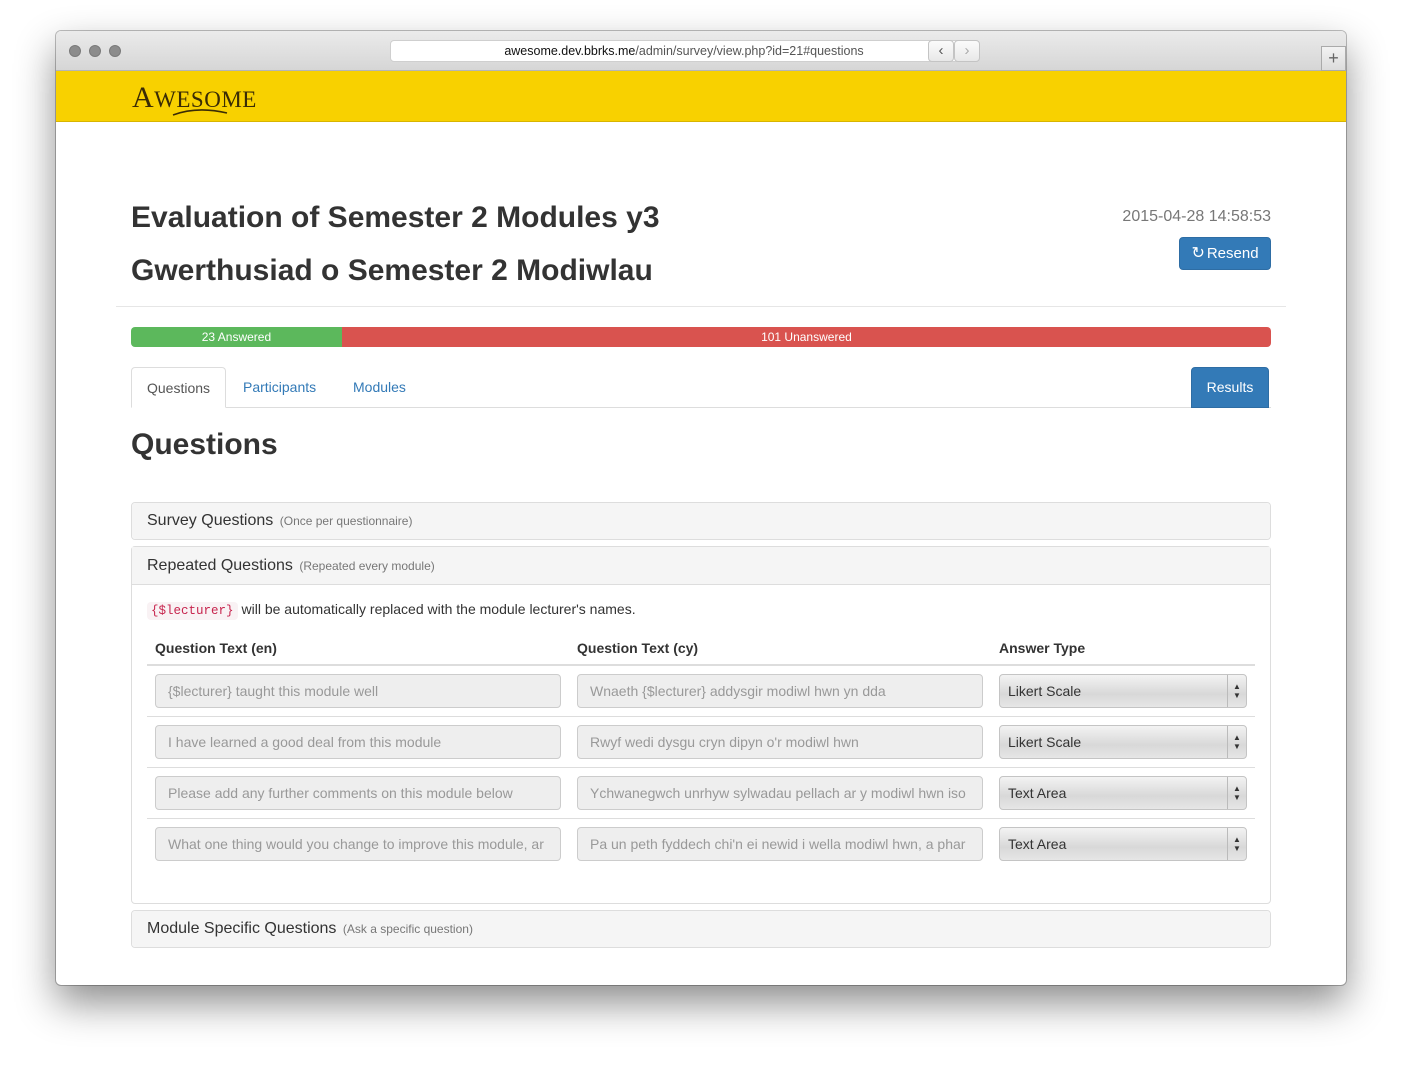 The width and height of the screenshot is (1402, 1065). I want to click on panel-subtitle: (Once per questionnaire), so click(346, 521).